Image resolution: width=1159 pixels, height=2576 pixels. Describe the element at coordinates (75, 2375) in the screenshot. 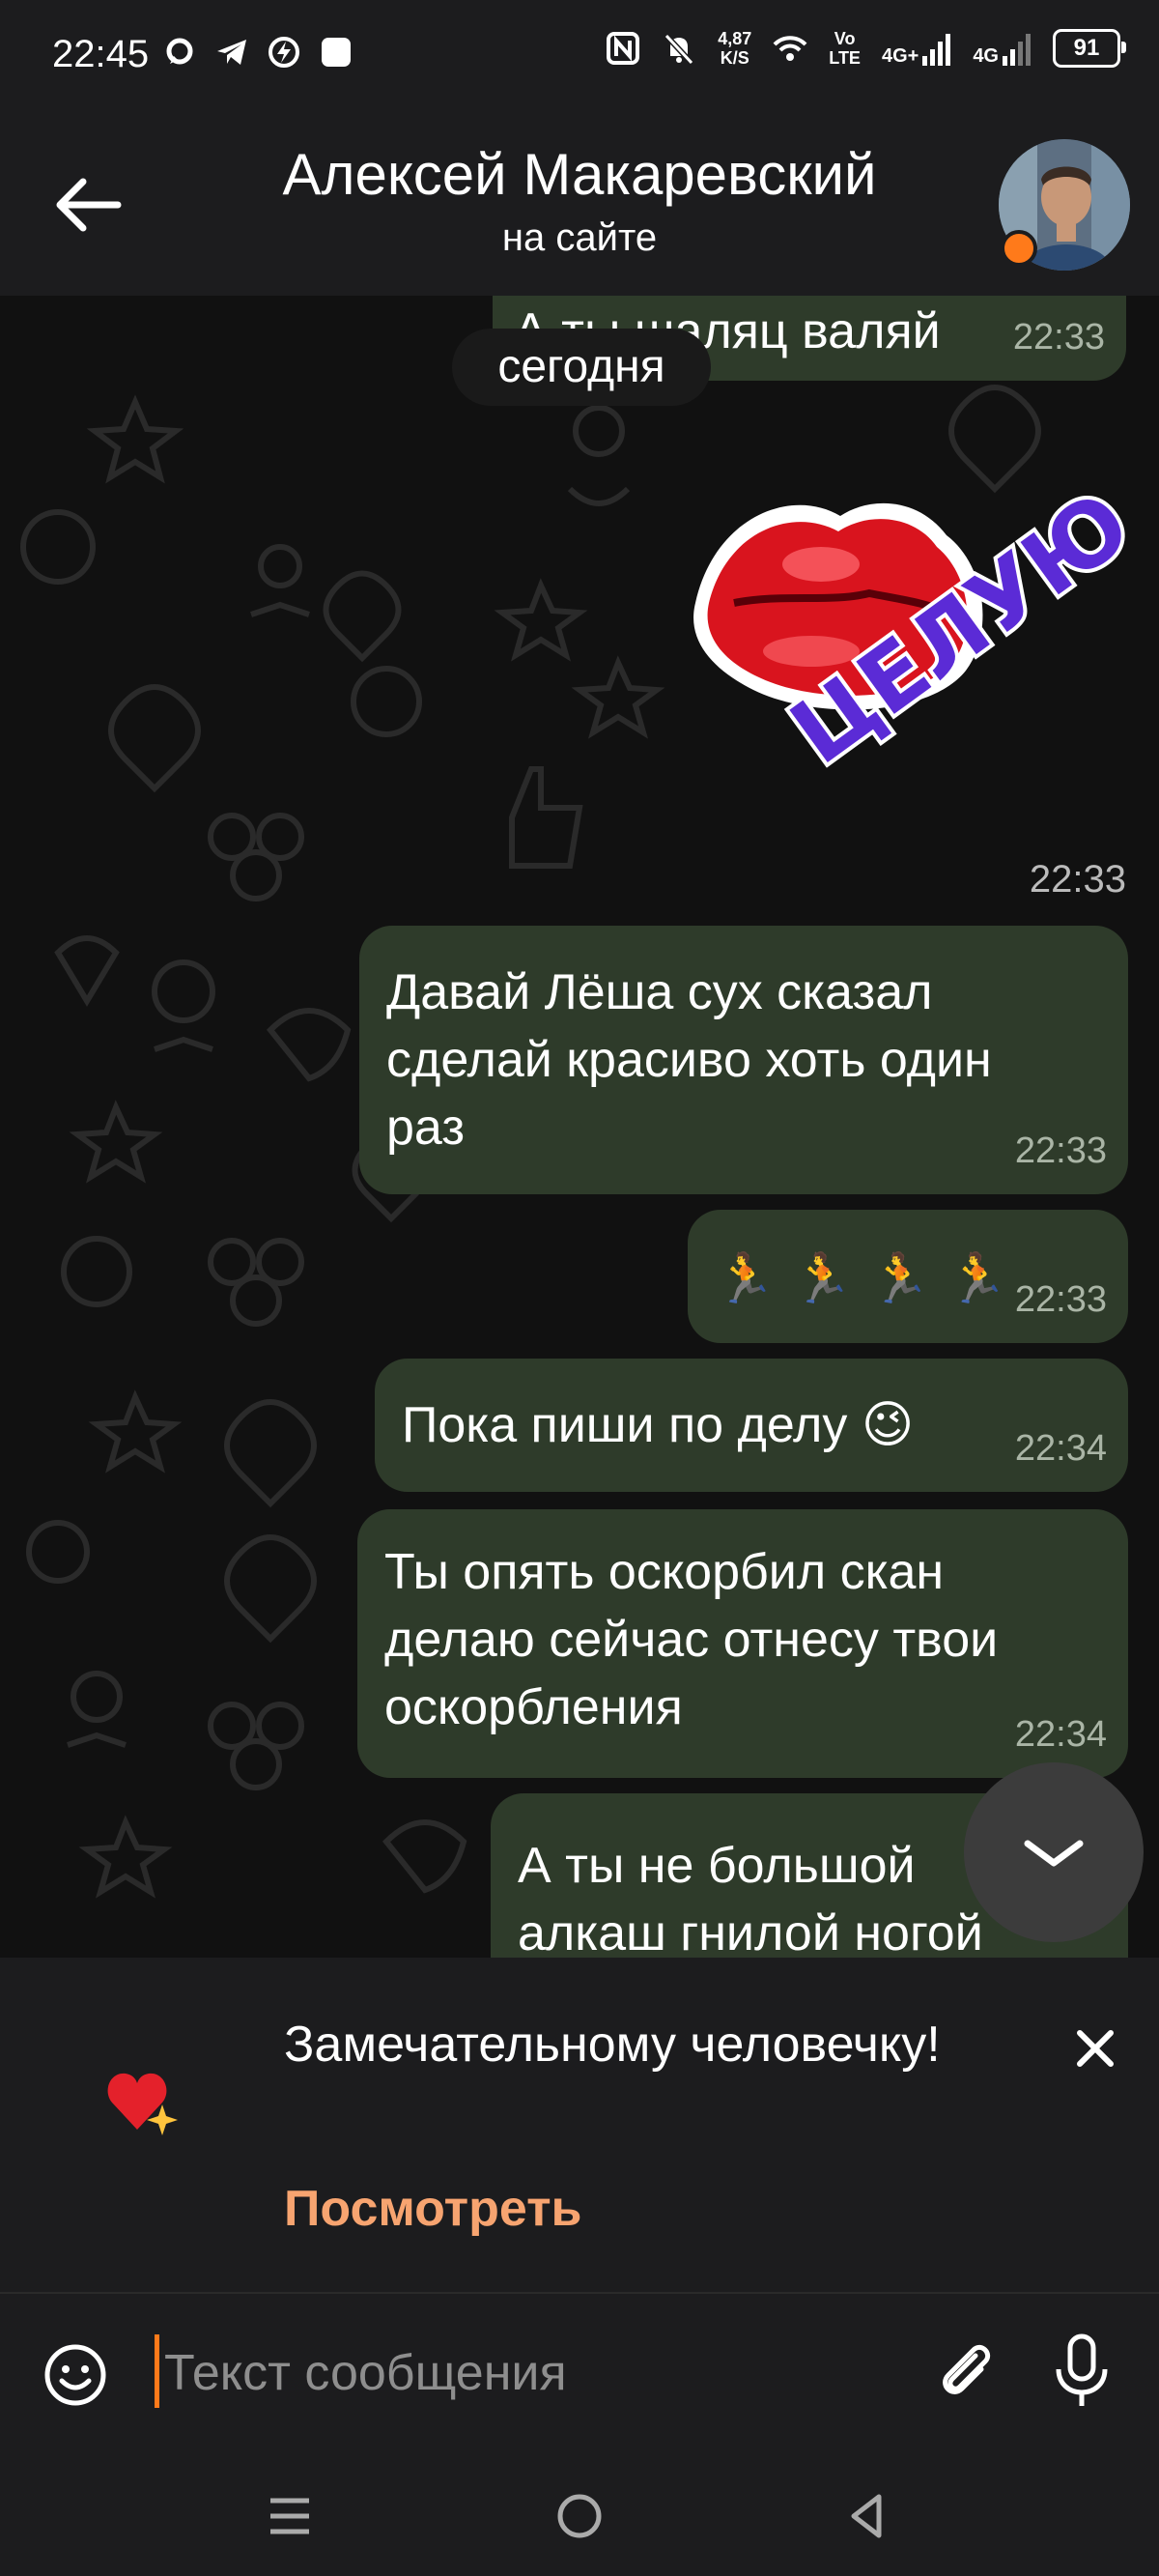

I see `smiley-icon` at that location.